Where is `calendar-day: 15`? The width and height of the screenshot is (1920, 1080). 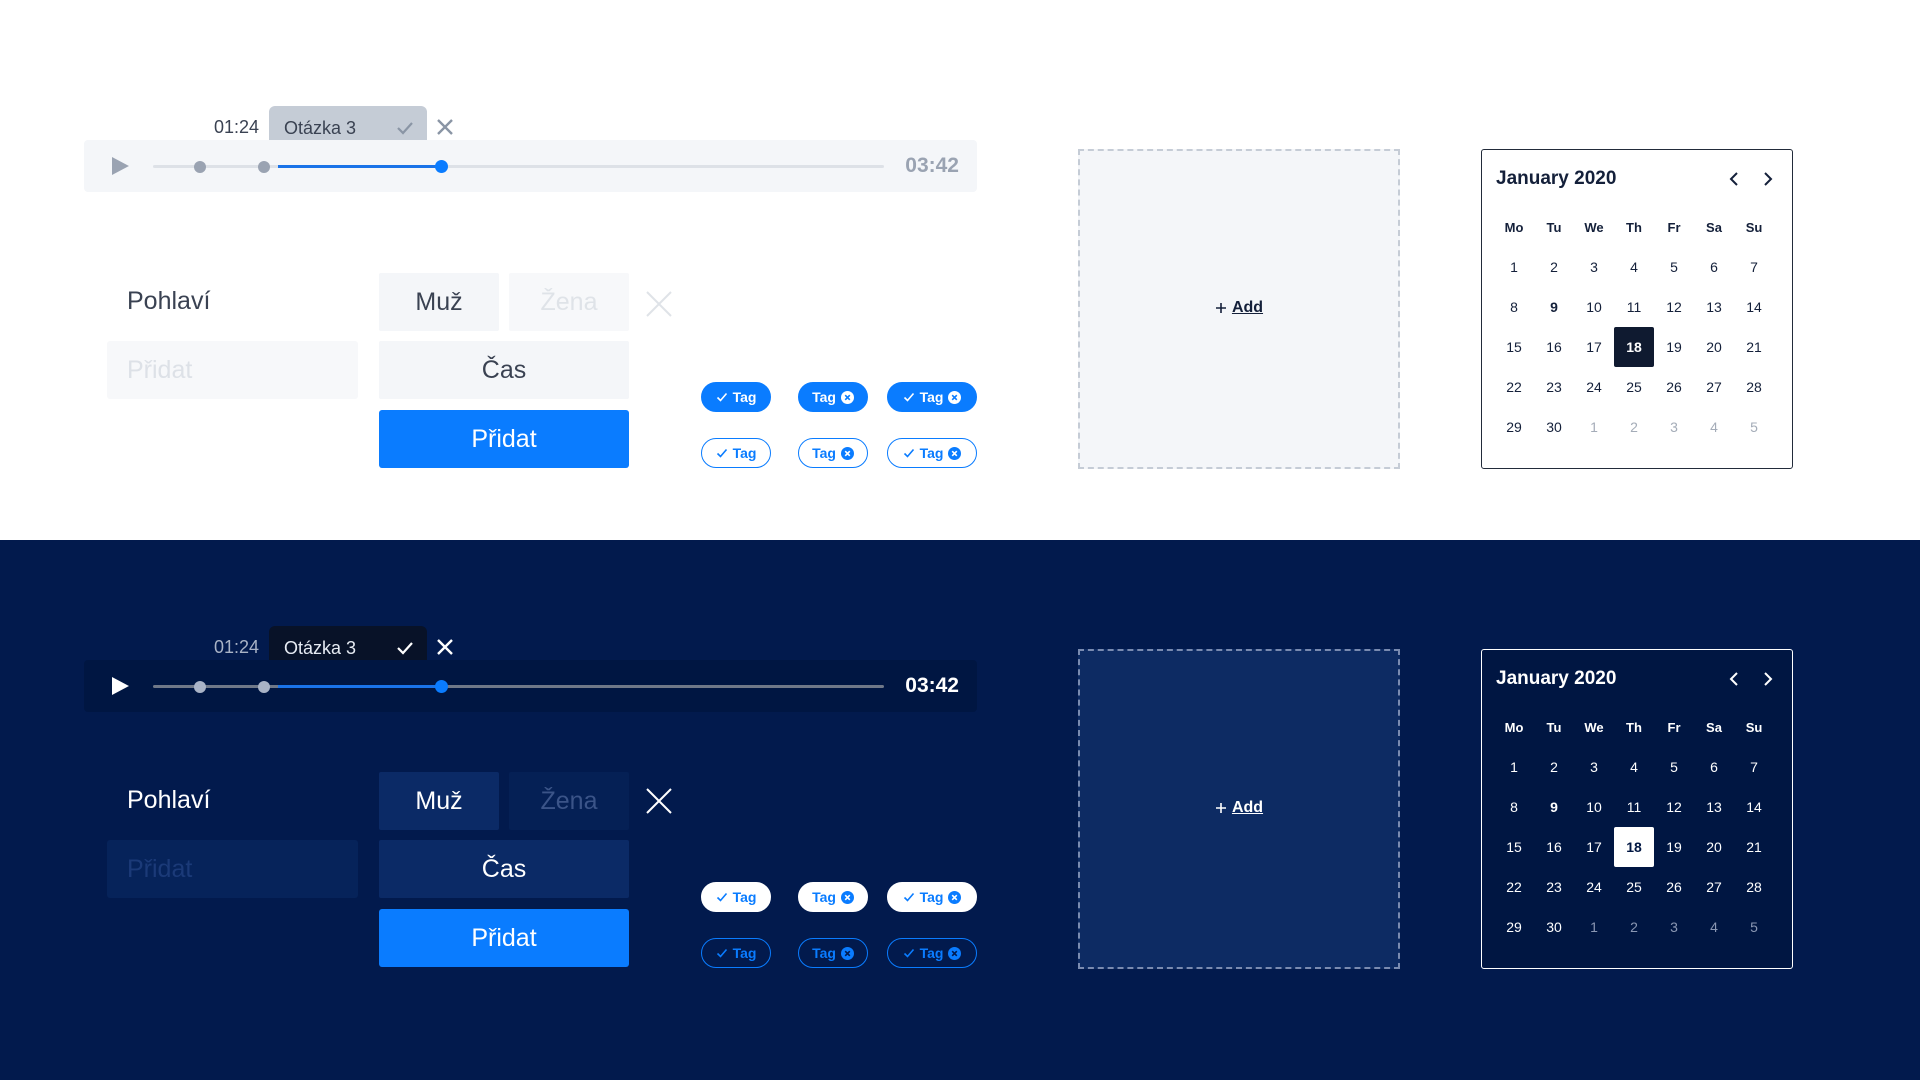 calendar-day: 15 is located at coordinates (1514, 847).